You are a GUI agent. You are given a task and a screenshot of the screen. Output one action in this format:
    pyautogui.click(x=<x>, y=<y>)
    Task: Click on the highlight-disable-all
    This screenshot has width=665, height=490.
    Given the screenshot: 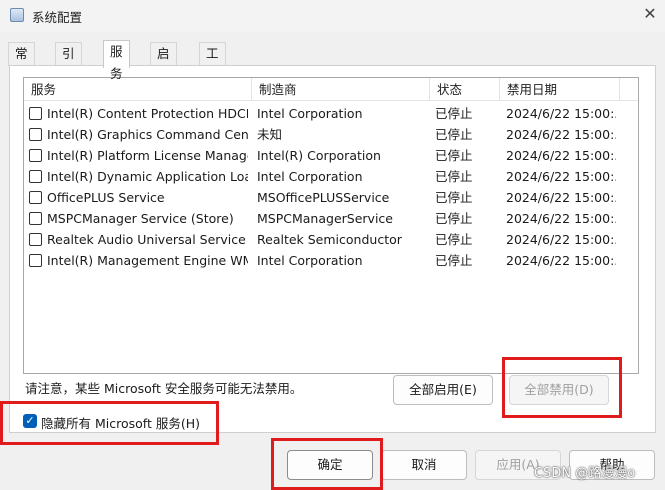 What is the action you would take?
    pyautogui.click(x=562, y=387)
    